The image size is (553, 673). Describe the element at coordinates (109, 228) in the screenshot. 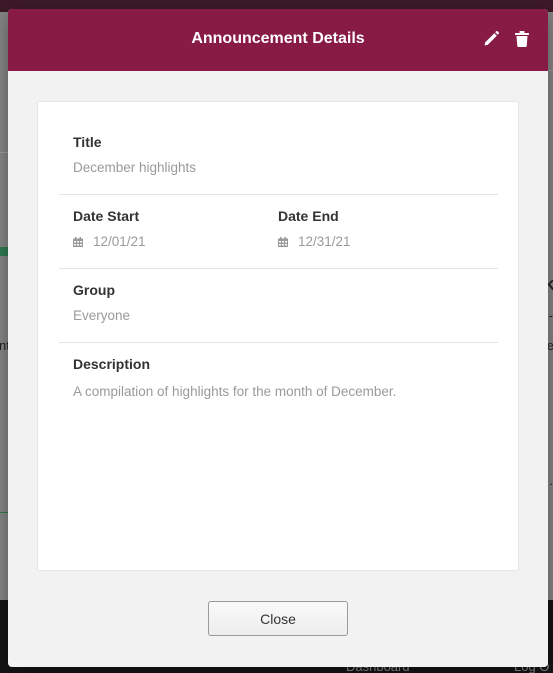

I see `date-start-field: Date Start 12/01/21` at that location.